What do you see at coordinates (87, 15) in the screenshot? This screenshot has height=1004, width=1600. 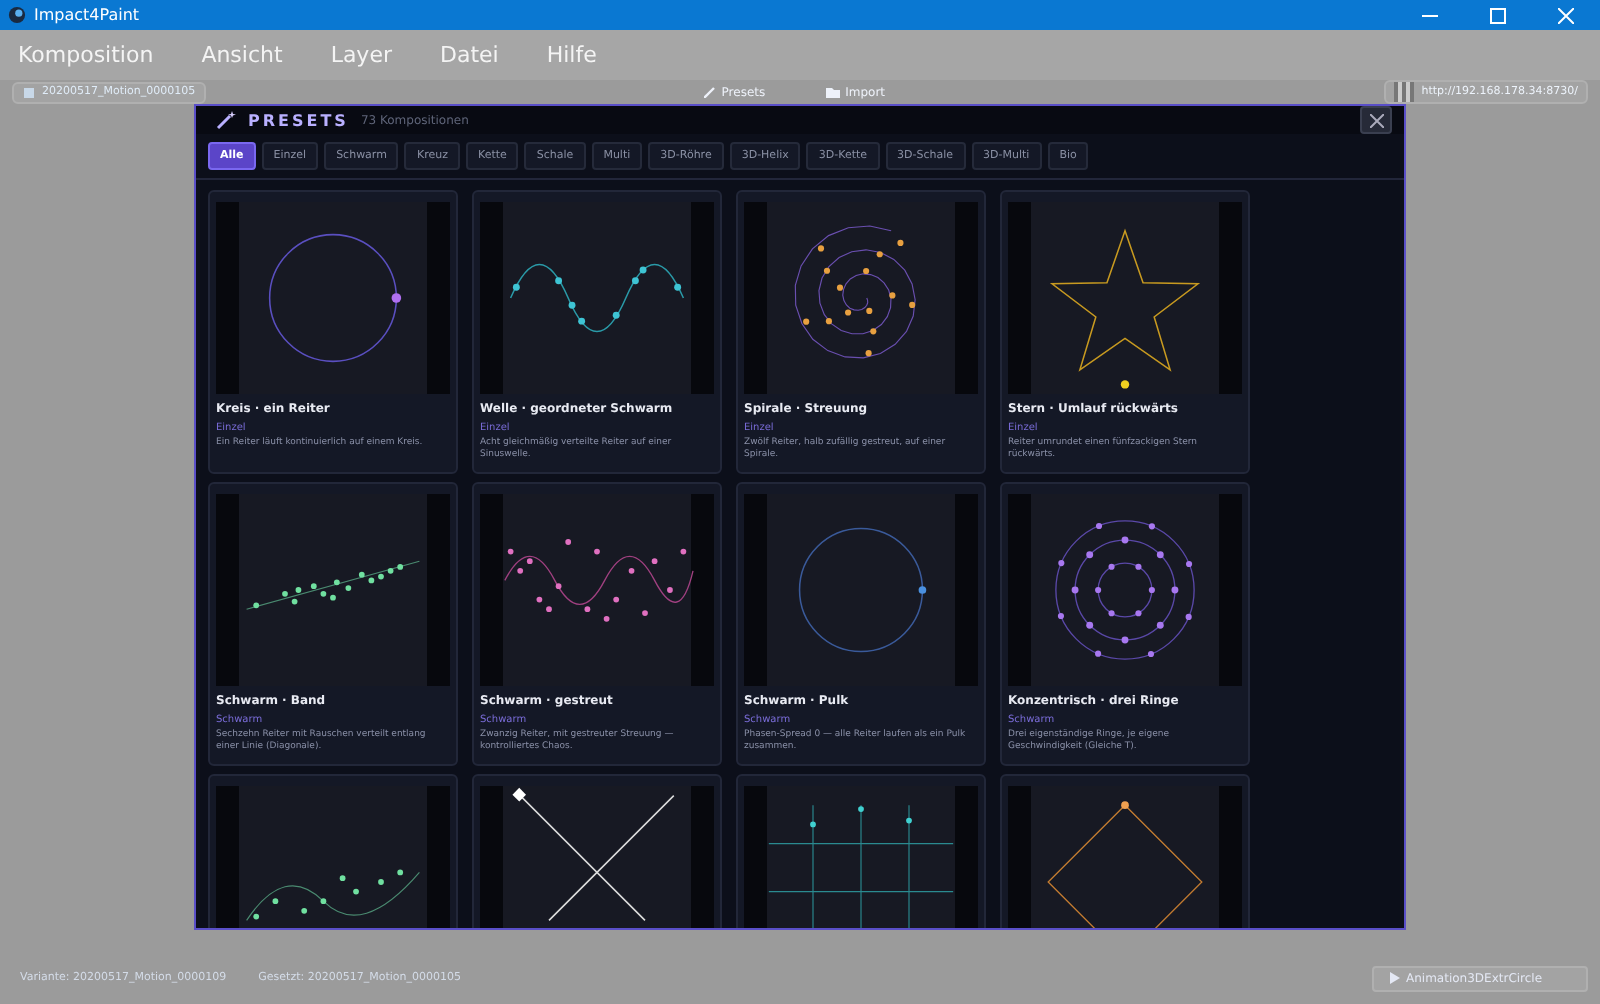 I see `window-title: Impact4Paint` at bounding box center [87, 15].